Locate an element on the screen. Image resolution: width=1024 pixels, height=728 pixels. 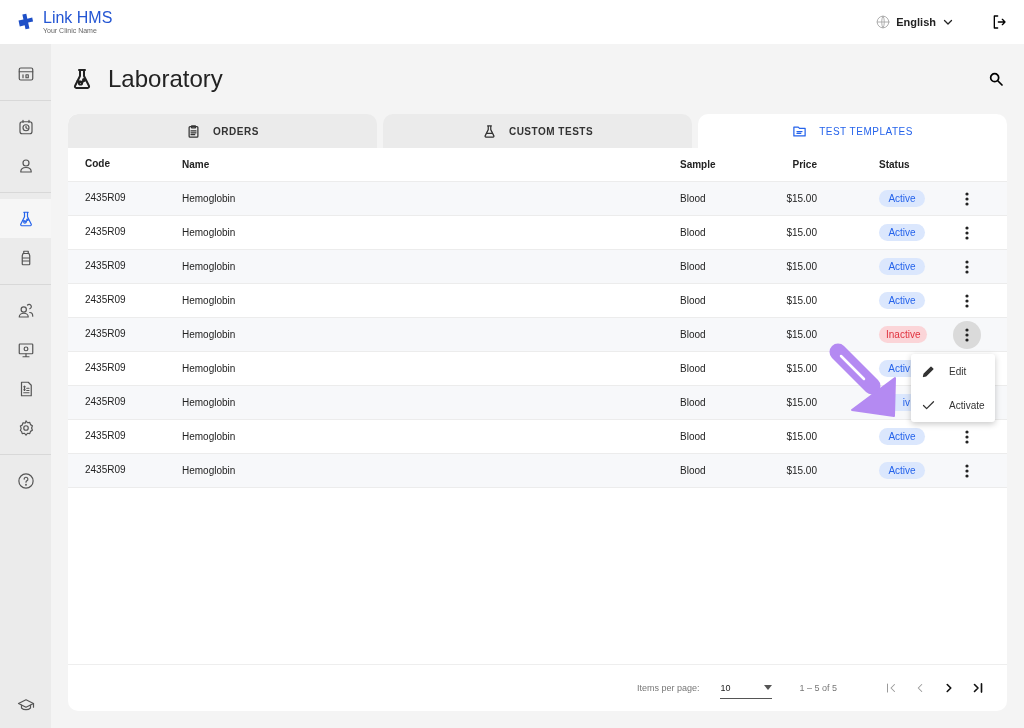
clipboard-icon is located at coordinates (194, 131).